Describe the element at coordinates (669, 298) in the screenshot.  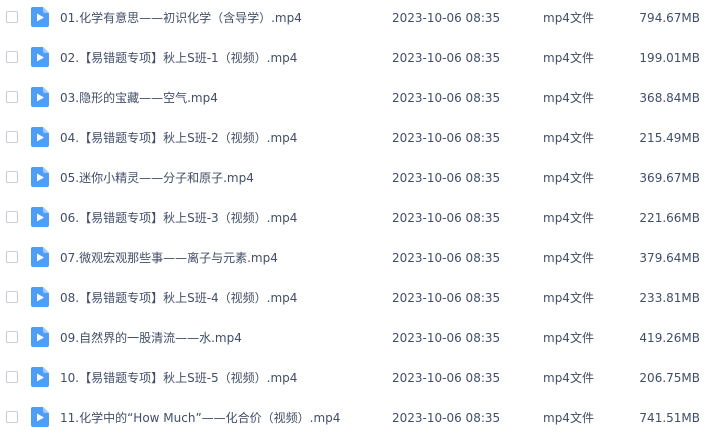
I see `file-size: 233.81MB` at that location.